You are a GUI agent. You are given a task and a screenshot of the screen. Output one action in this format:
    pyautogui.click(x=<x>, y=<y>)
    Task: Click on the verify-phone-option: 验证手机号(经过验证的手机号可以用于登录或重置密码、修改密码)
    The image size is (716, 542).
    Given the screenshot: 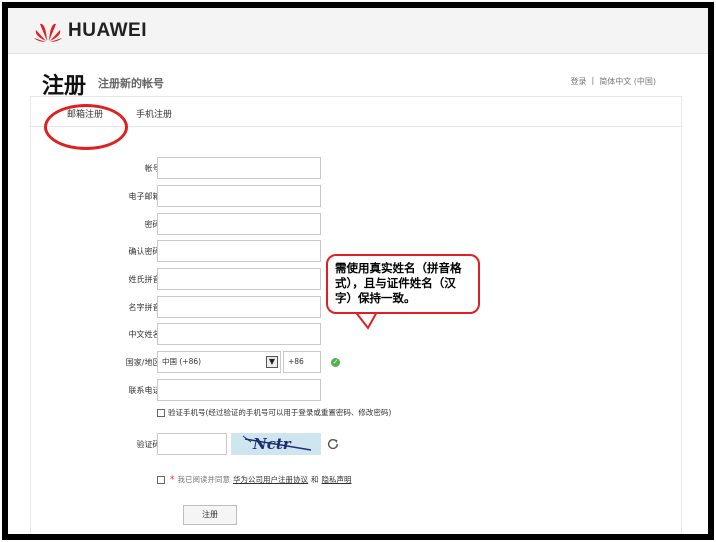 What is the action you would take?
    pyautogui.click(x=274, y=412)
    